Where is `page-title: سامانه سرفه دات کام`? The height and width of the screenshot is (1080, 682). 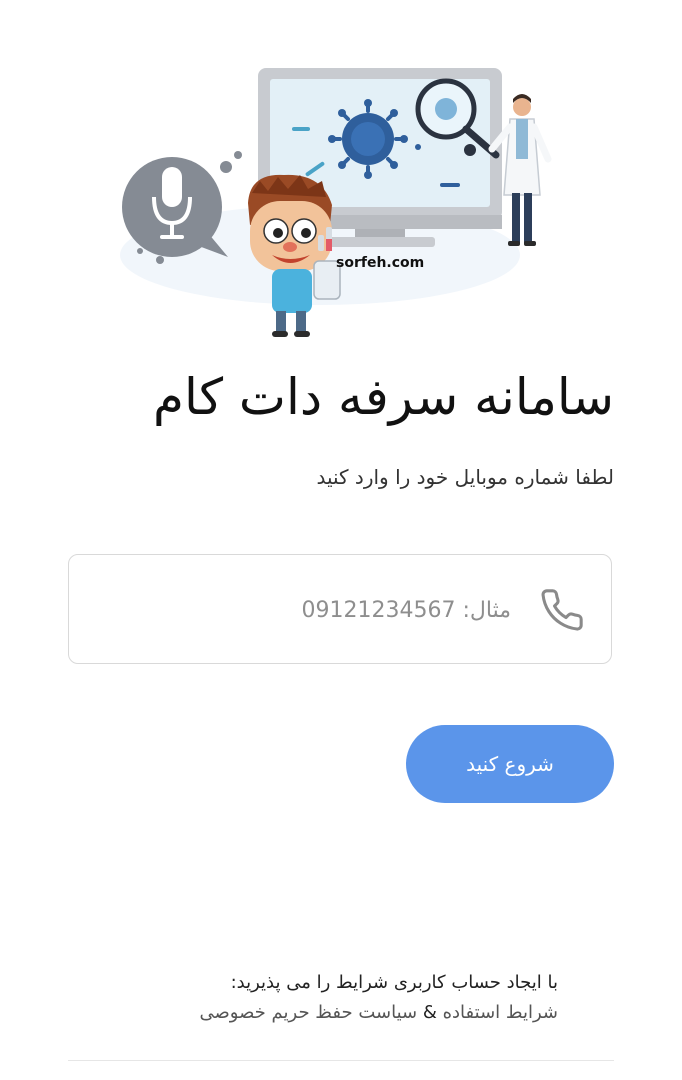 page-title: سامانه سرفه دات کام is located at coordinates (383, 397).